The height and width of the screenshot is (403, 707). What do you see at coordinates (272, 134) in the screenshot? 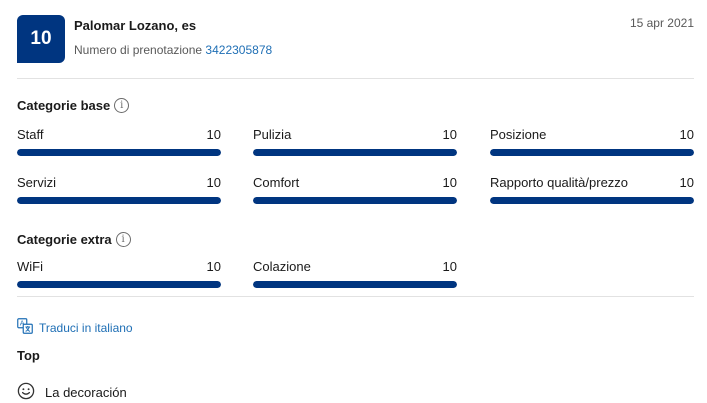
I see `category-label: Pulizia` at bounding box center [272, 134].